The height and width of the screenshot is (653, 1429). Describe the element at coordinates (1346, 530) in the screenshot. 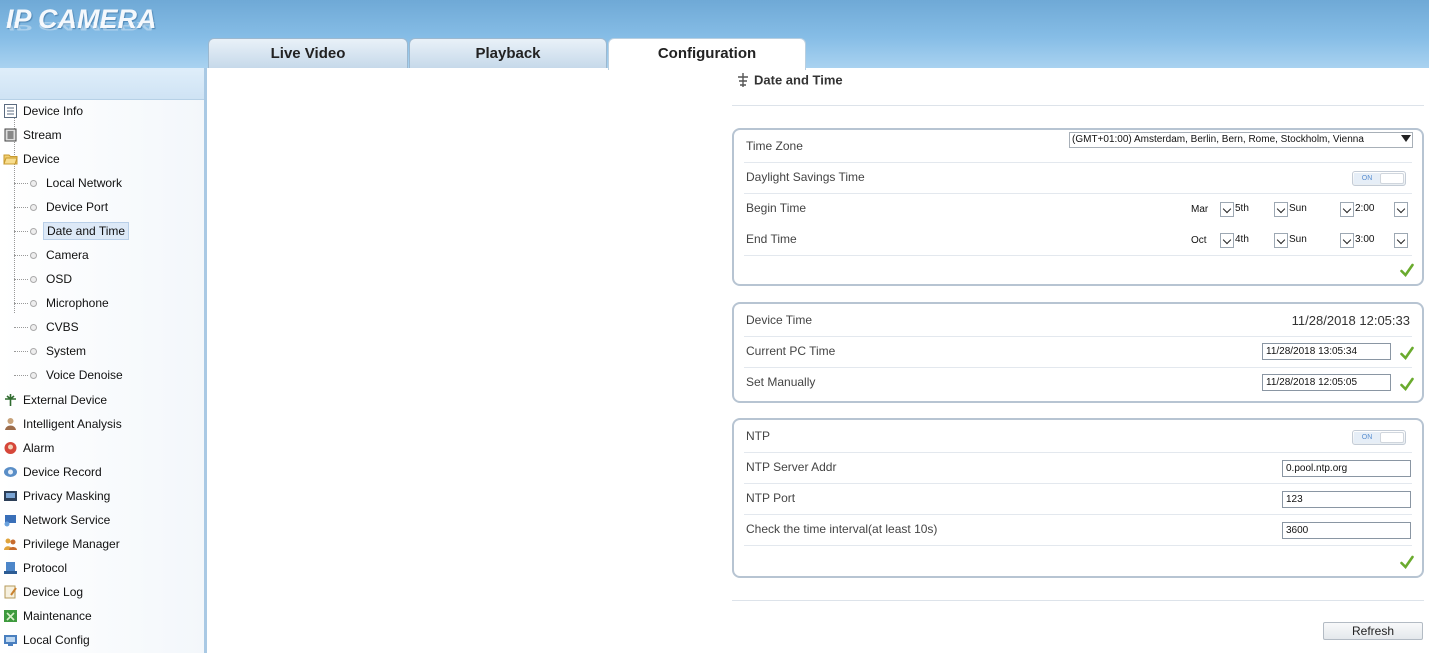

I see `ntp-interval-field` at that location.